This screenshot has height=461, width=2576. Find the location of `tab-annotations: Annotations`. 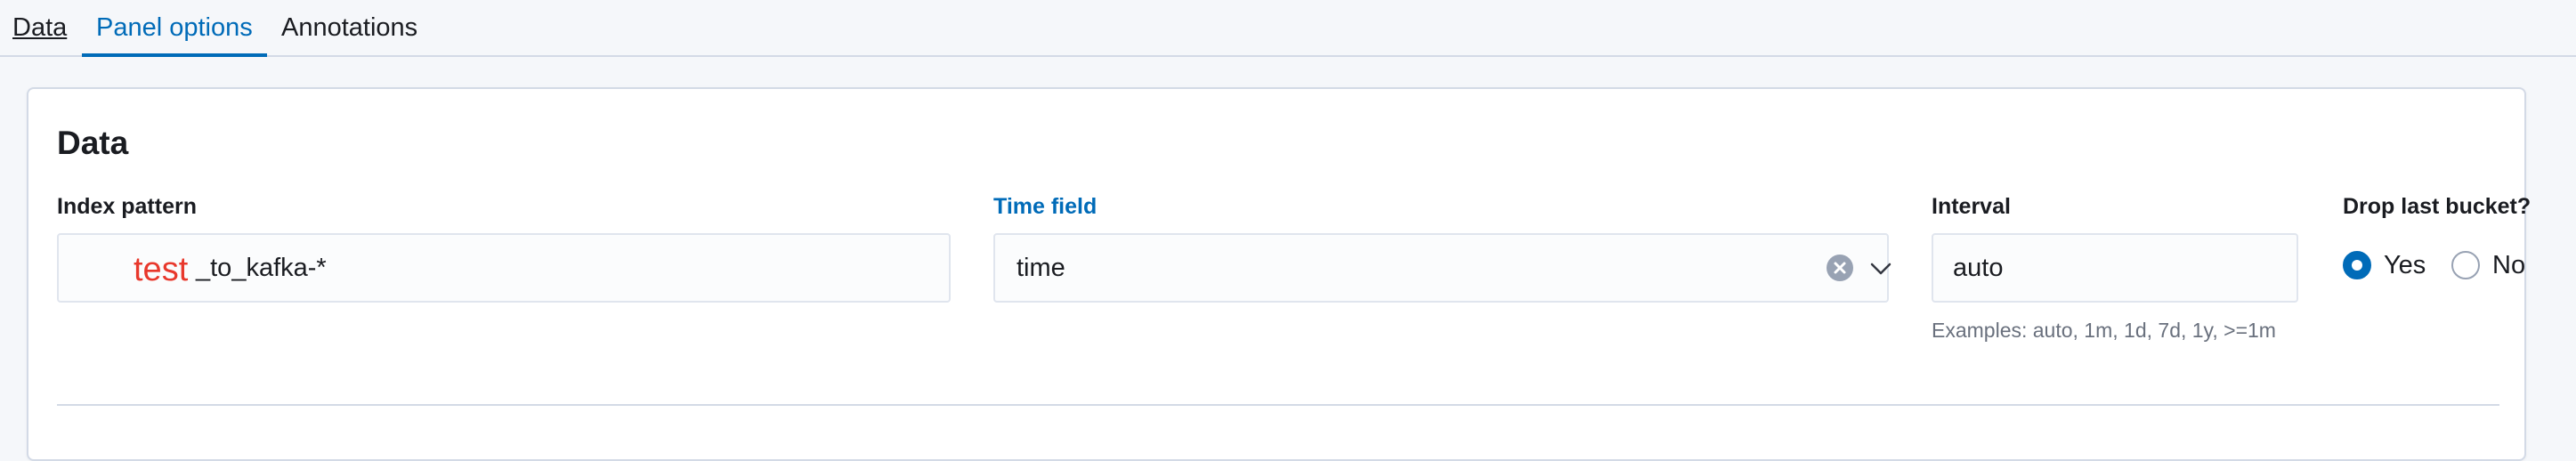

tab-annotations: Annotations is located at coordinates (349, 29).